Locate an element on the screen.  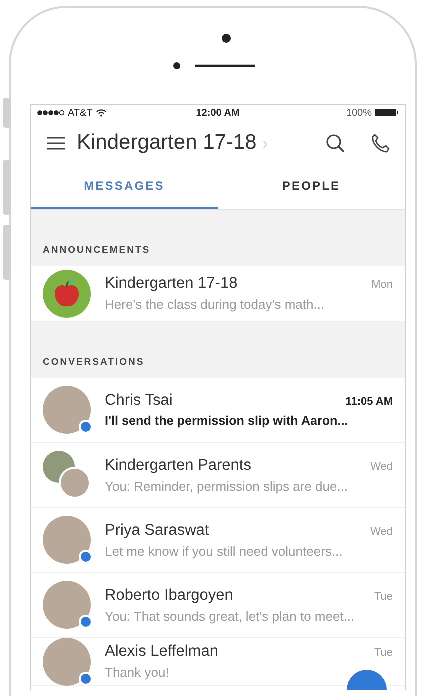
contact-name: Alexis Leffelman is located at coordinates (162, 652).